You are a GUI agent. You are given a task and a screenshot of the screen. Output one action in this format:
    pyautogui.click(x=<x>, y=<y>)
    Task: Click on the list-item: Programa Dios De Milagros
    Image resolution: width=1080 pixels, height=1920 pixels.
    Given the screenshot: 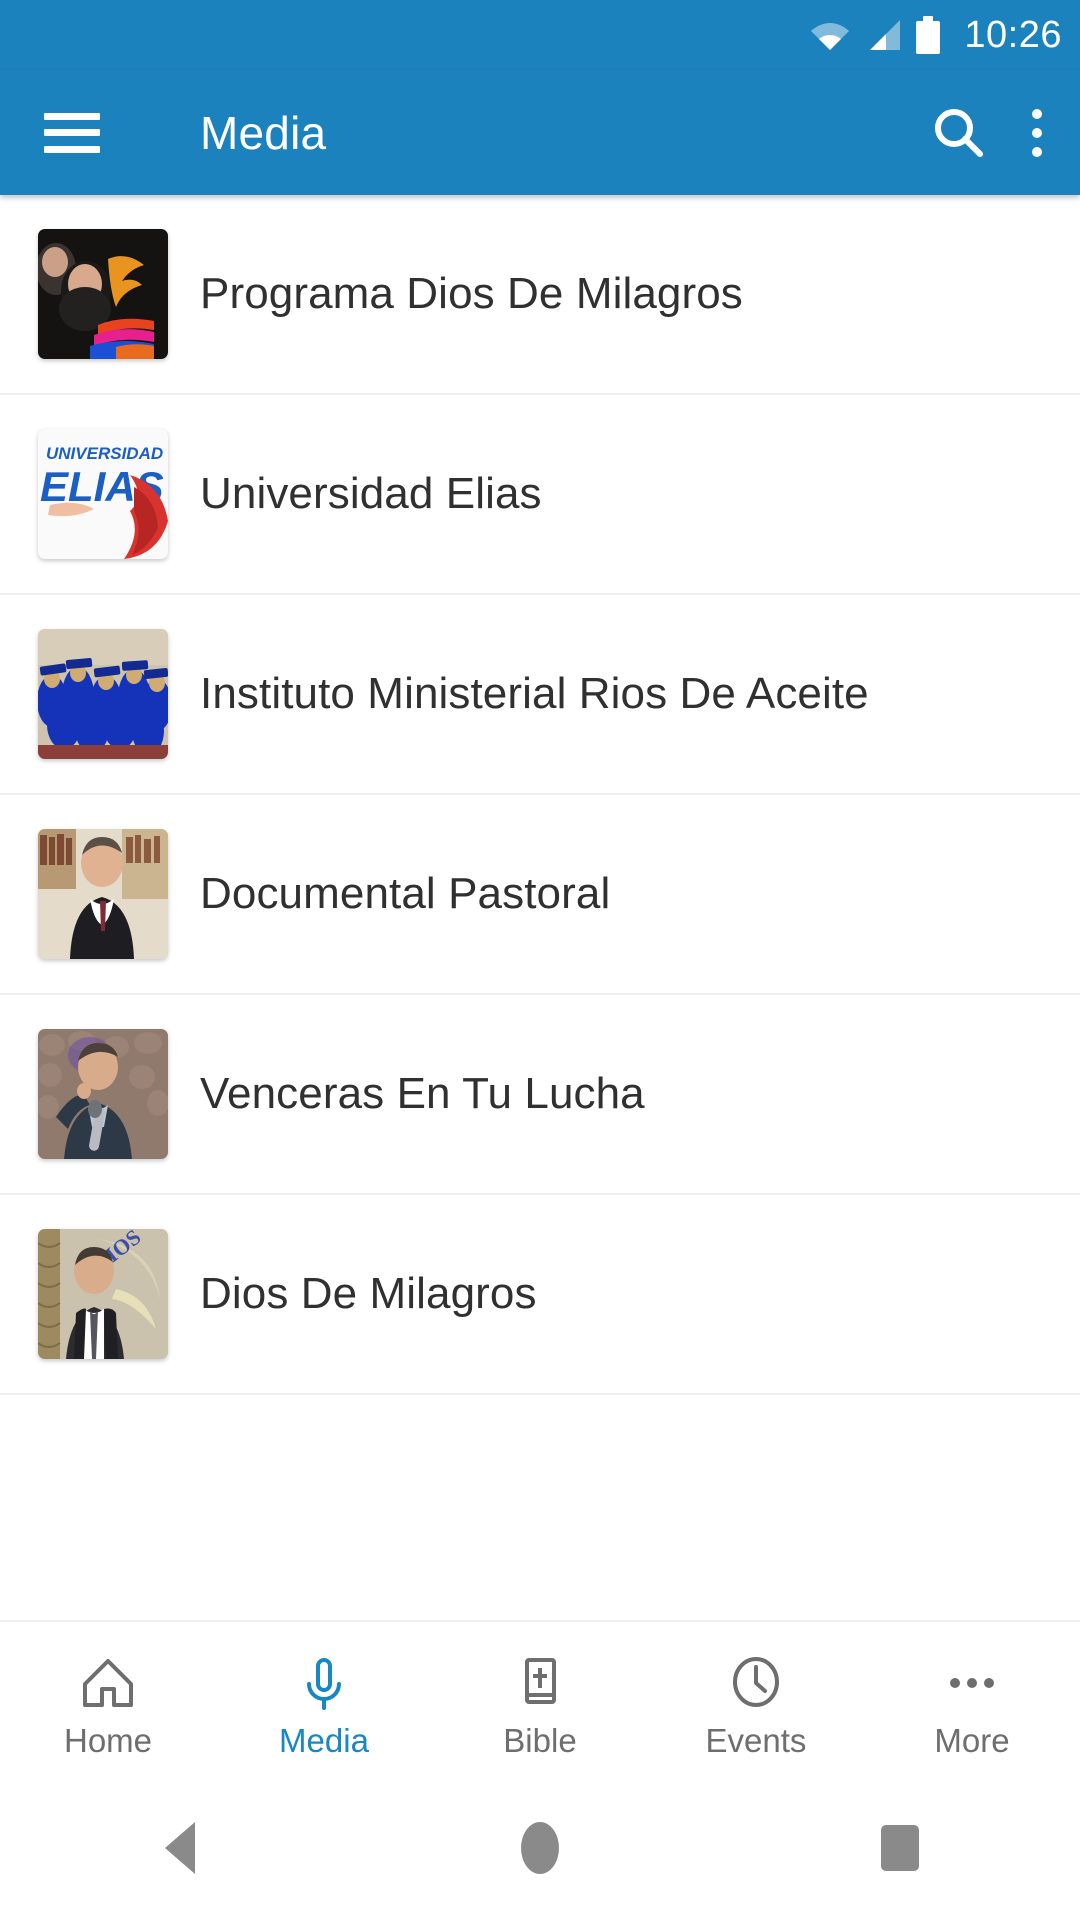 What is the action you would take?
    pyautogui.click(x=540, y=295)
    